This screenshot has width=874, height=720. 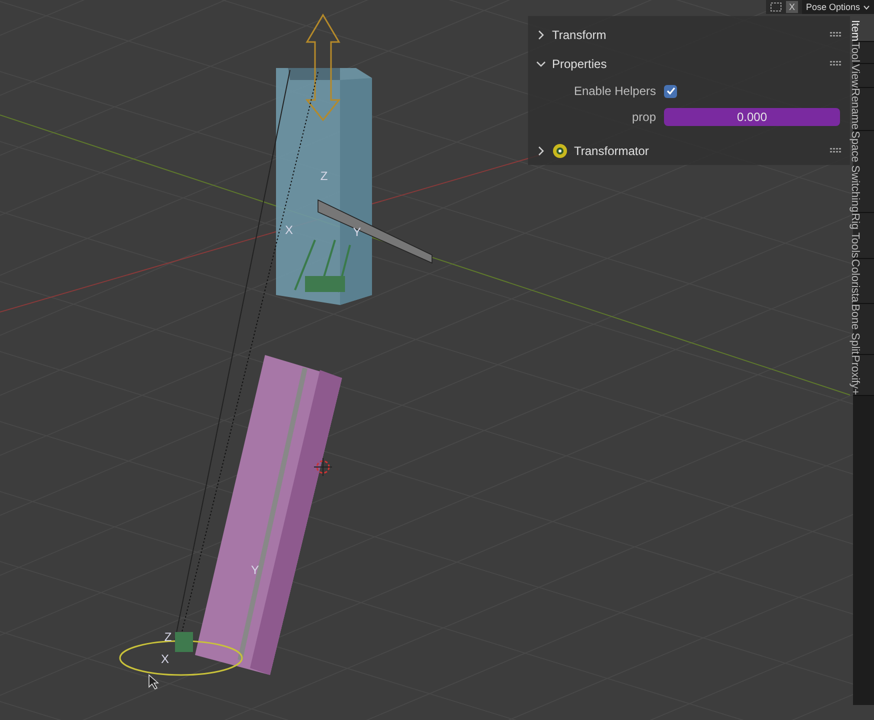 What do you see at coordinates (689, 34) in the screenshot?
I see `panel-header: Transform` at bounding box center [689, 34].